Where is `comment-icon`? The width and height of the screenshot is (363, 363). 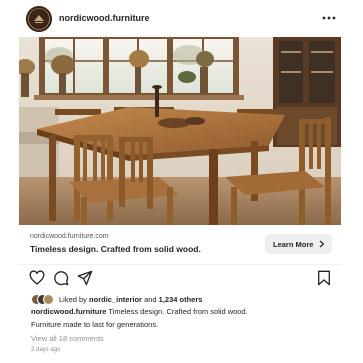
comment-icon is located at coordinates (61, 278).